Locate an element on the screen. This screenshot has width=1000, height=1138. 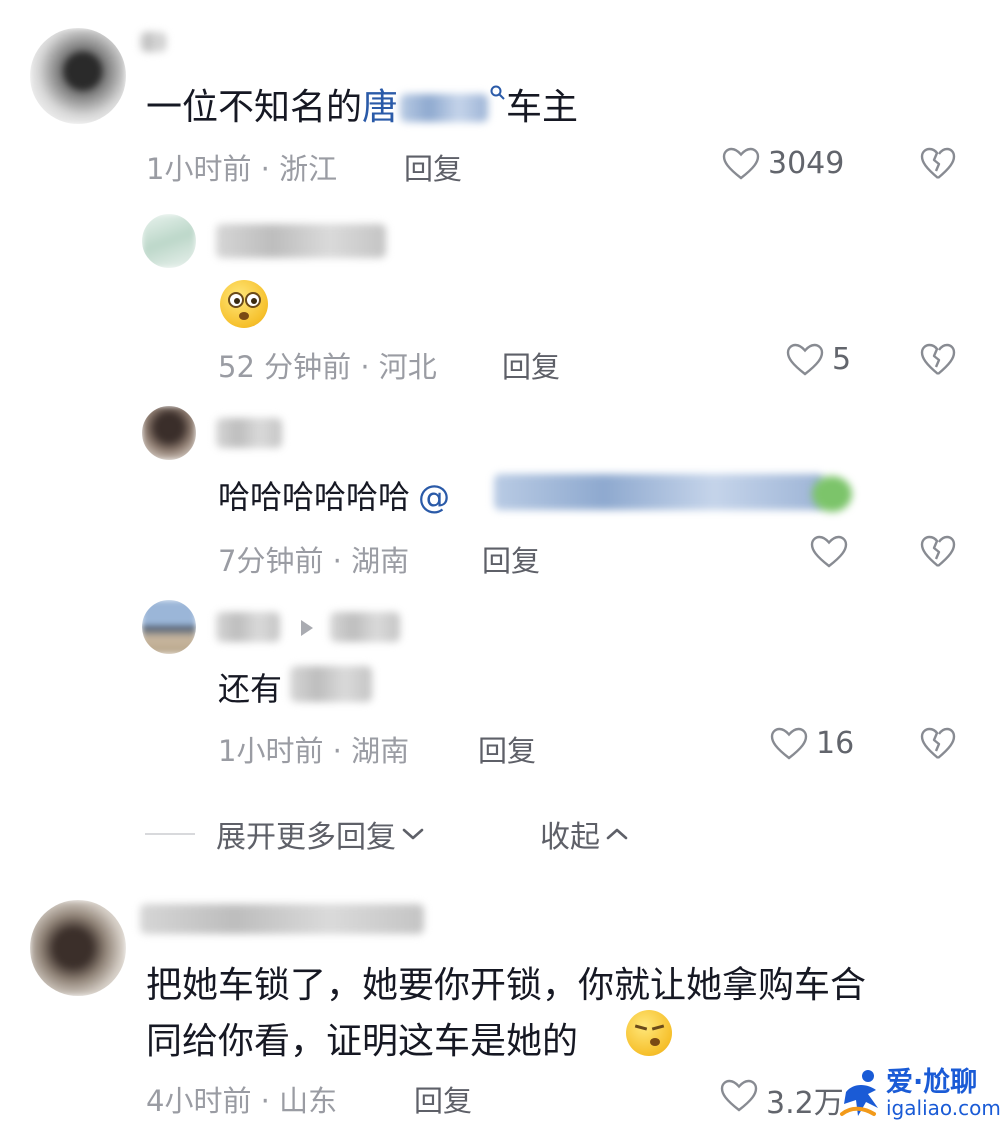
search-icon is located at coordinates (498, 93).